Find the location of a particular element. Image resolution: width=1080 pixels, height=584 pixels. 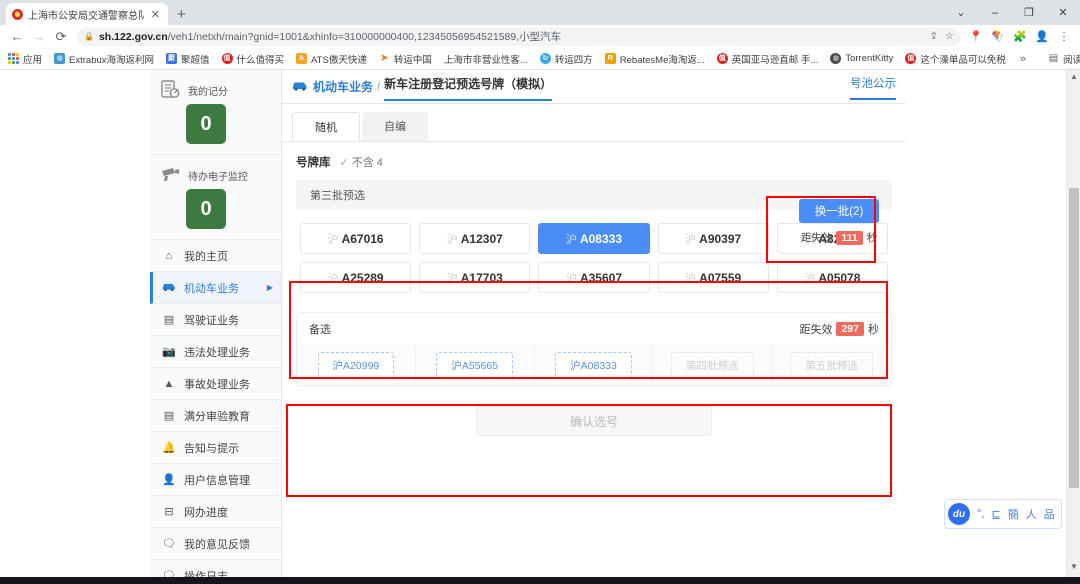

plate-option: 沪 A05078 is located at coordinates (832, 277).